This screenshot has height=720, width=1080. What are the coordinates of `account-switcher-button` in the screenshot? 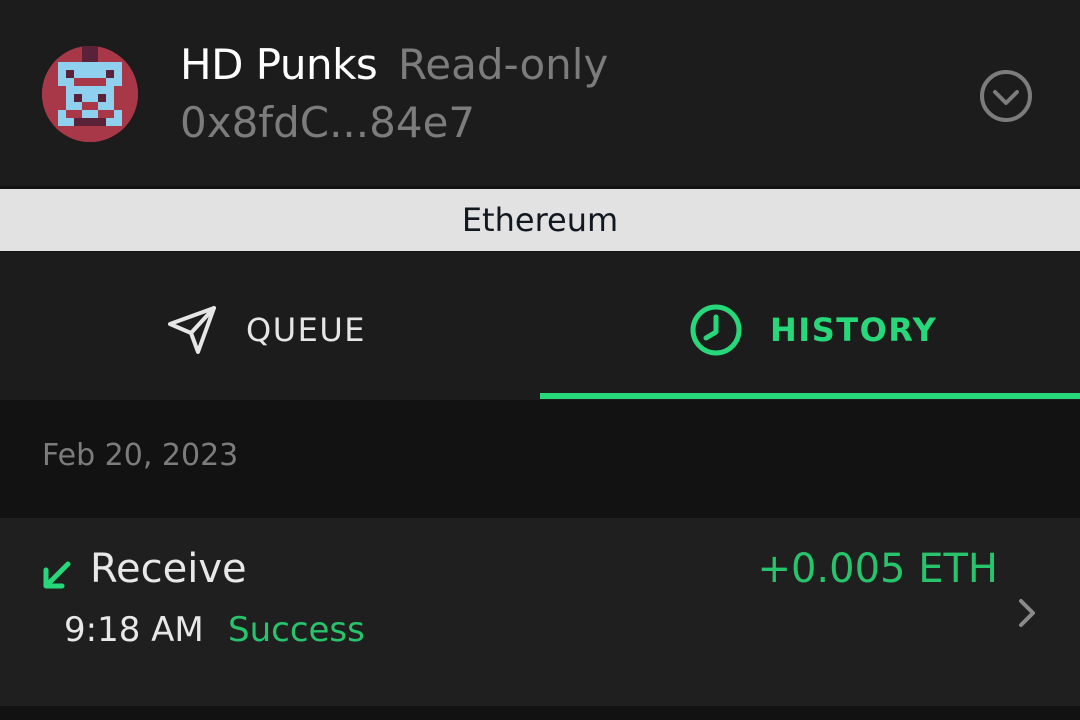 It's located at (1006, 96).